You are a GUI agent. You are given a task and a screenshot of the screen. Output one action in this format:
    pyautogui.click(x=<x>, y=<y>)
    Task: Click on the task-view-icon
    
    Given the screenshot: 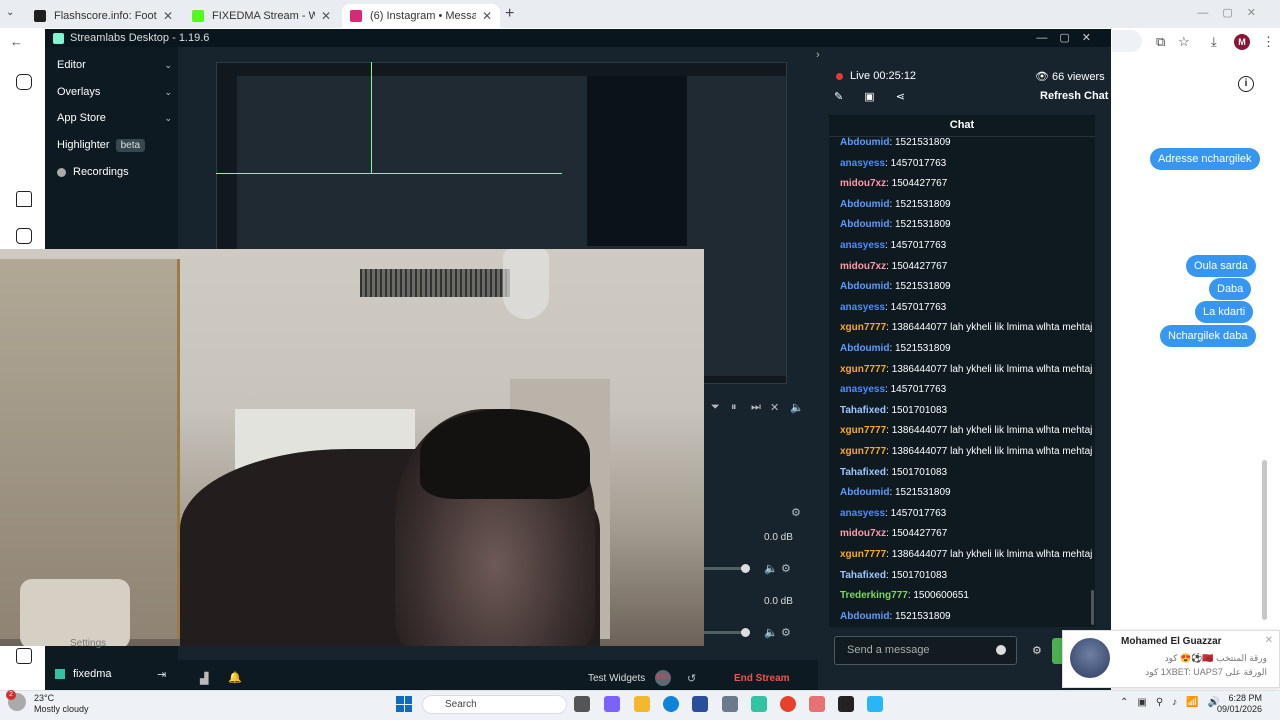 What is the action you would take?
    pyautogui.click(x=582, y=704)
    